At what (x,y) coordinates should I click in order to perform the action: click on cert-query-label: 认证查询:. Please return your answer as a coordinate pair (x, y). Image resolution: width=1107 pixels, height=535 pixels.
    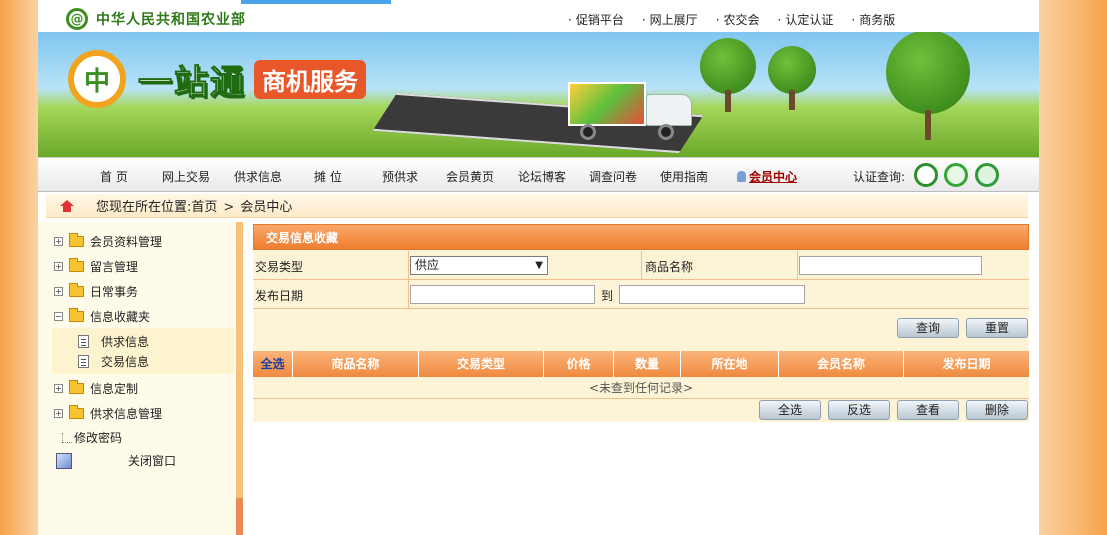
    Looking at the image, I should click on (879, 177).